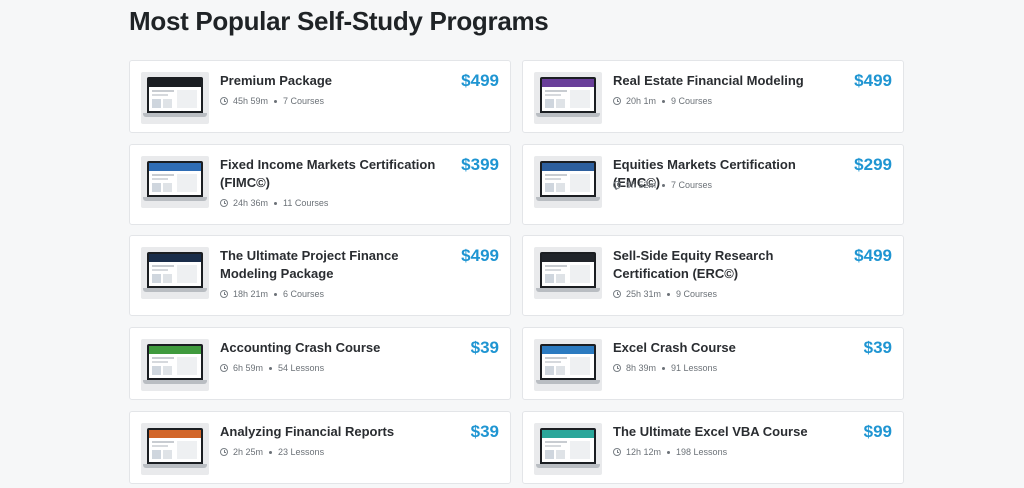 This screenshot has height=488, width=1024. Describe the element at coordinates (330, 81) in the screenshot. I see `program-title: Premium Package` at that location.